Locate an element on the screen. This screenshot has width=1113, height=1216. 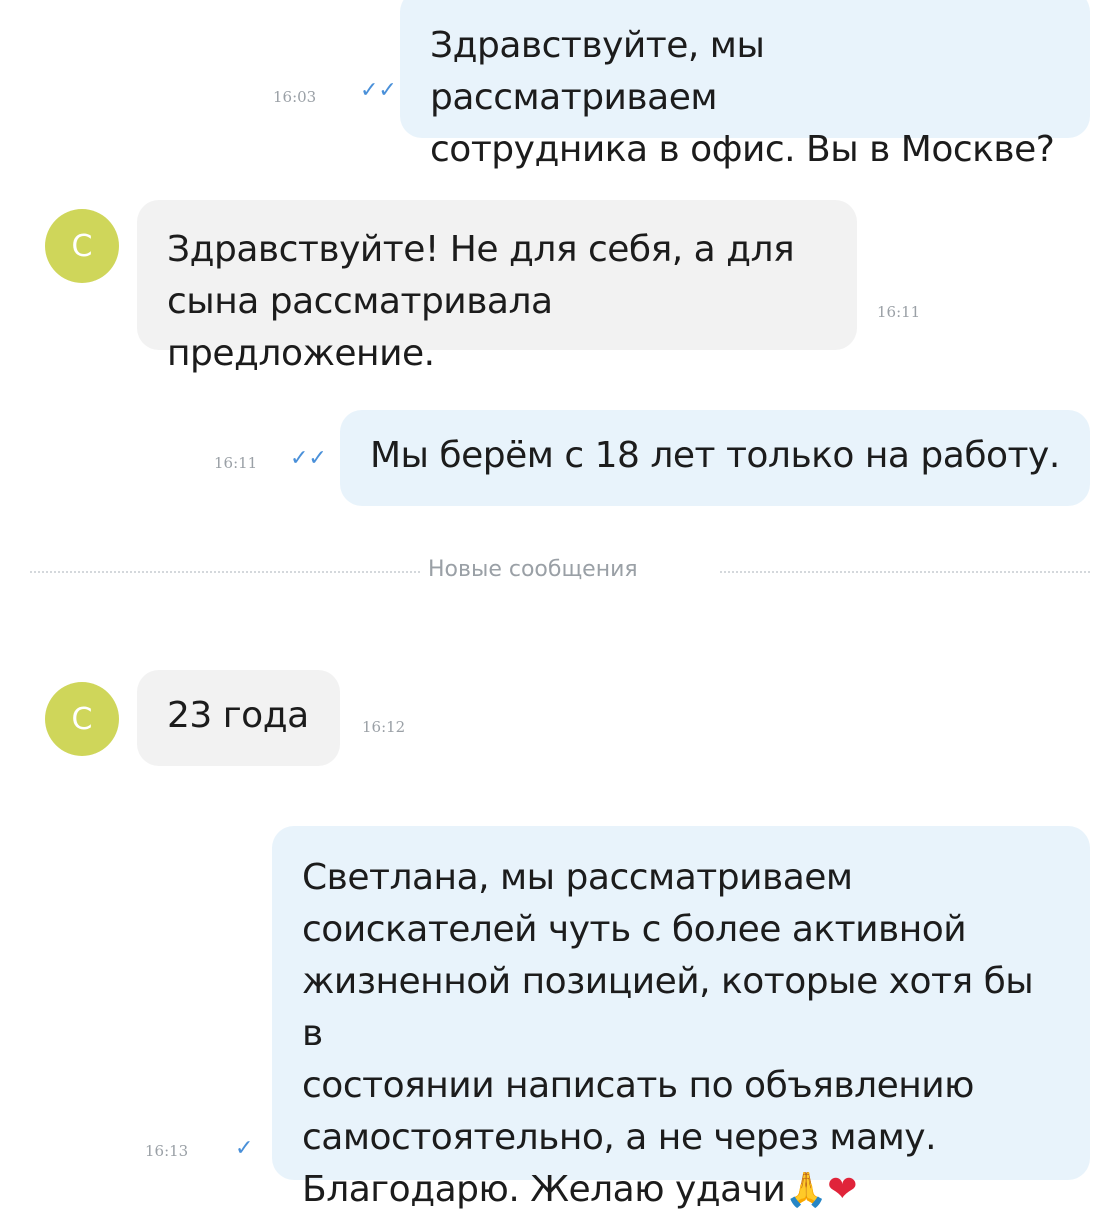
message-text: сына рассматривала предложение. is located at coordinates (360, 327).